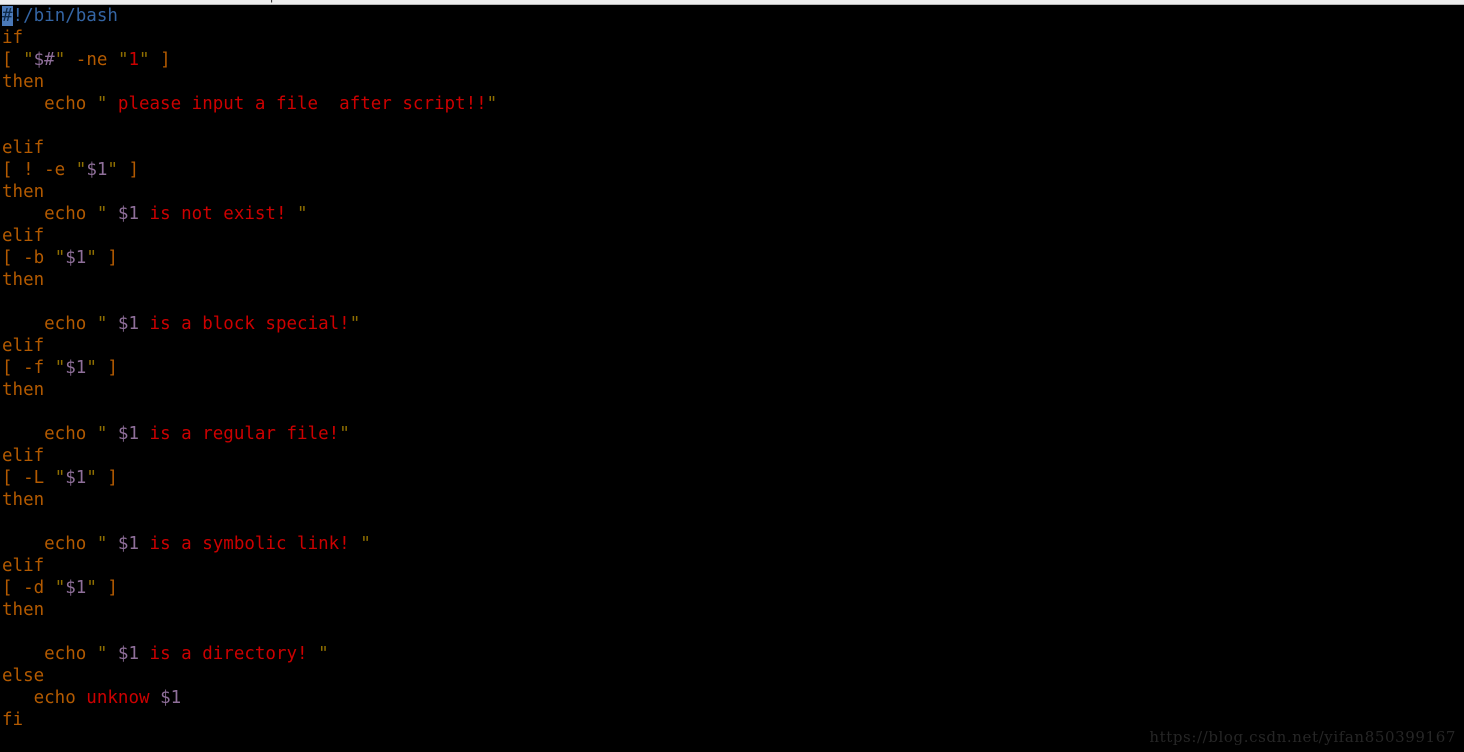 The height and width of the screenshot is (752, 1464). Describe the element at coordinates (732, 368) in the screenshot. I see `code-line: [ -f "$1" ]` at that location.